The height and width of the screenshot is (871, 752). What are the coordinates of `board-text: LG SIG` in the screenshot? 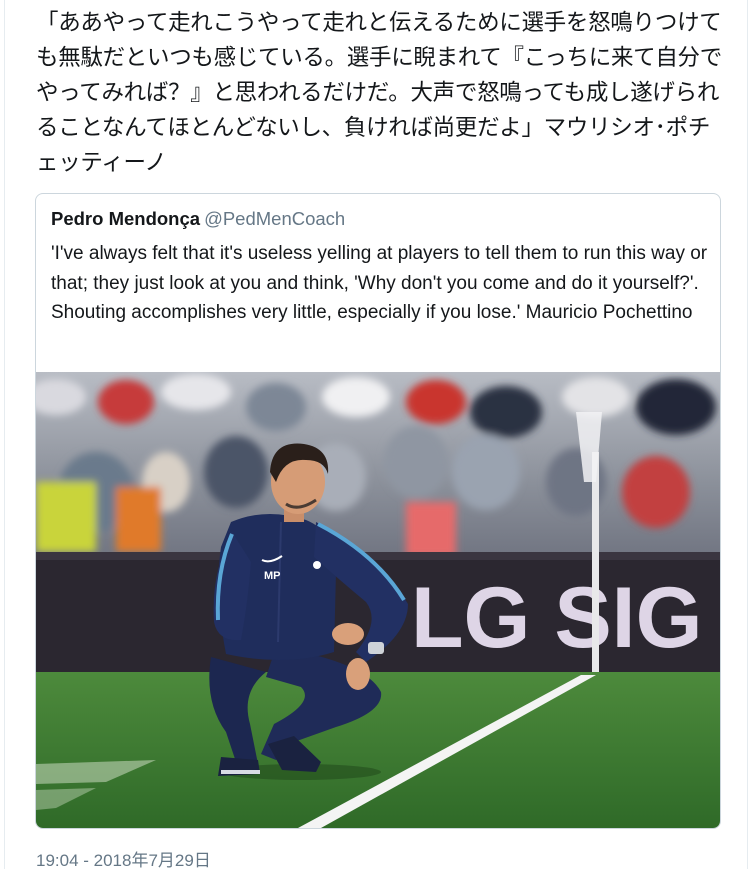 It's located at (556, 618).